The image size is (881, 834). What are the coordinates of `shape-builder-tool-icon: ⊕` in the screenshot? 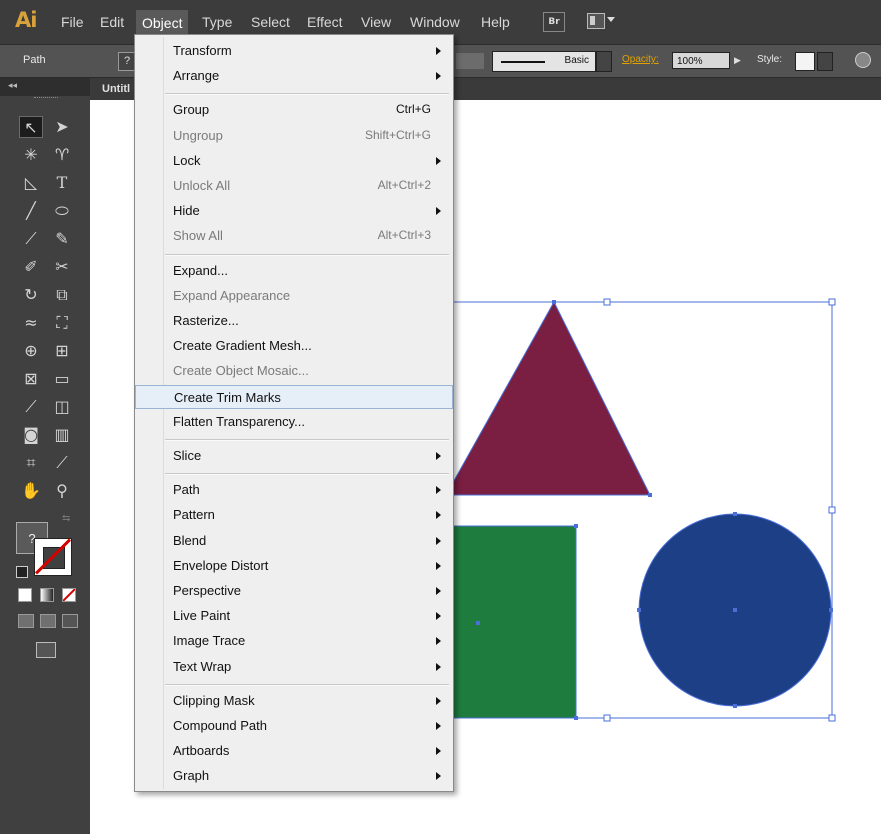 It's located at (31, 351).